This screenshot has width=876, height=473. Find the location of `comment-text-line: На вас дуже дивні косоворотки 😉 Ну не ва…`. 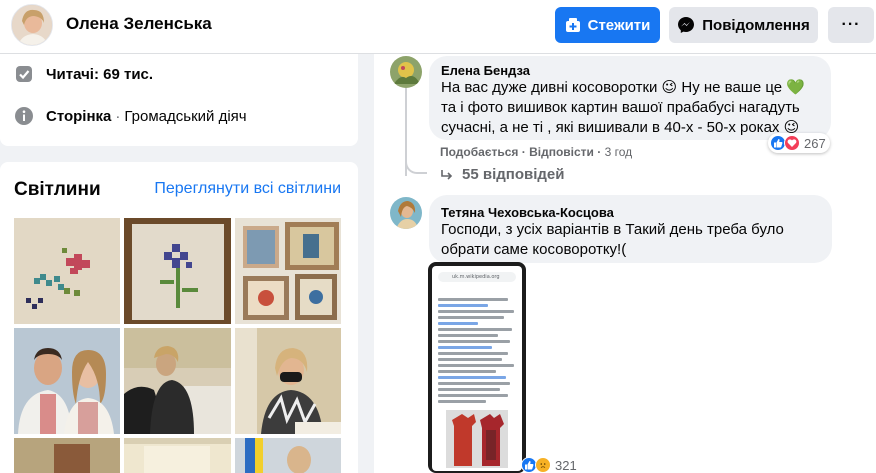

comment-text-line: На вас дуже дивні косоворотки 😉 Ну не ва… is located at coordinates (623, 87).